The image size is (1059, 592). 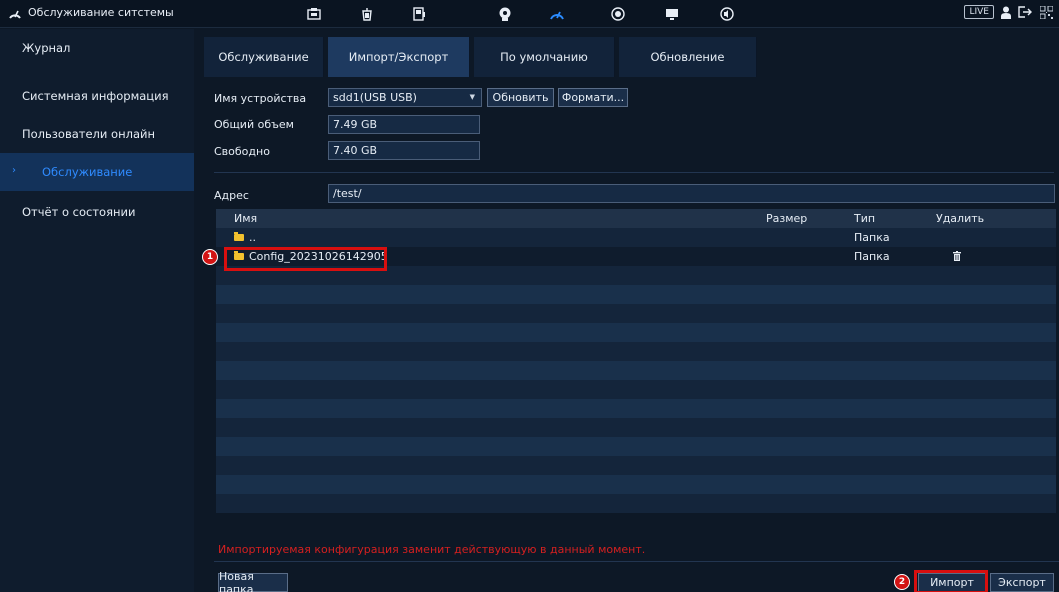 I want to click on highlight-box-config-folder, so click(x=305, y=259).